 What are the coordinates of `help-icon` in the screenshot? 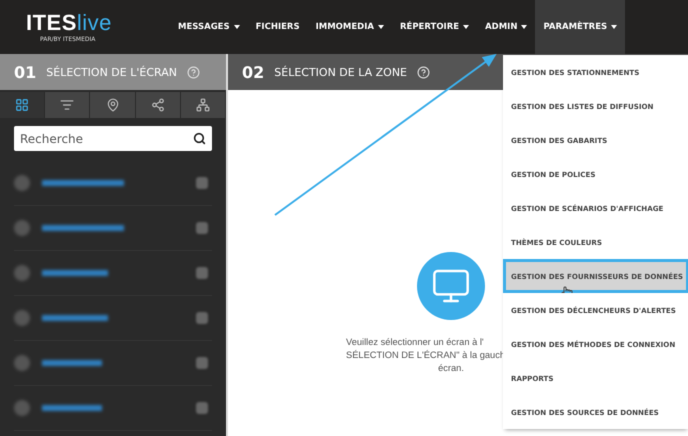 It's located at (423, 72).